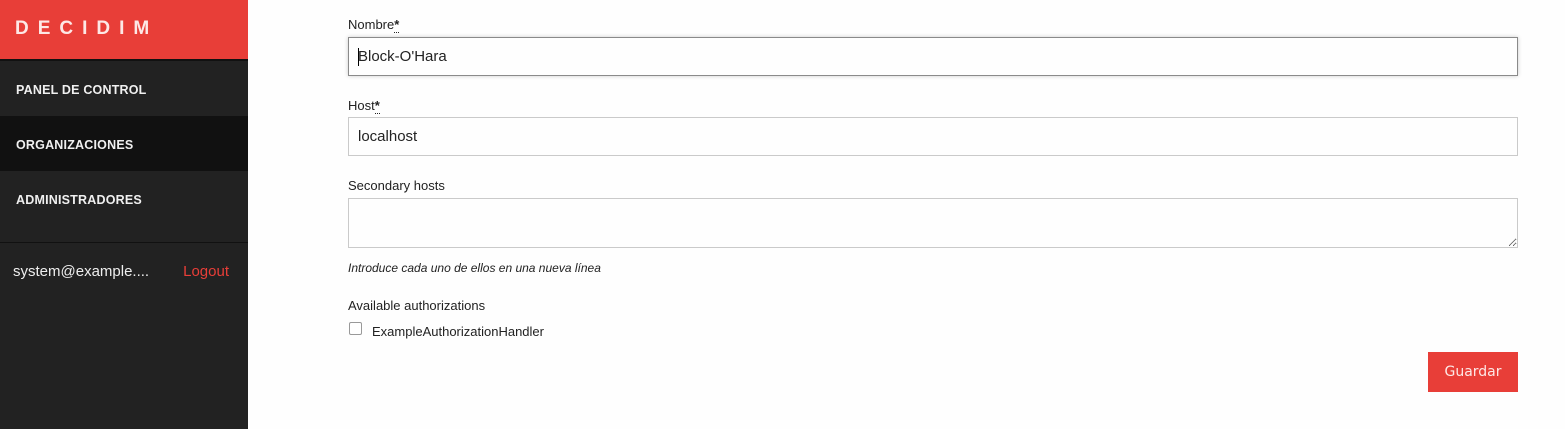 This screenshot has height=429, width=1565. Describe the element at coordinates (355, 328) in the screenshot. I see `example-authorization-checkbox` at that location.